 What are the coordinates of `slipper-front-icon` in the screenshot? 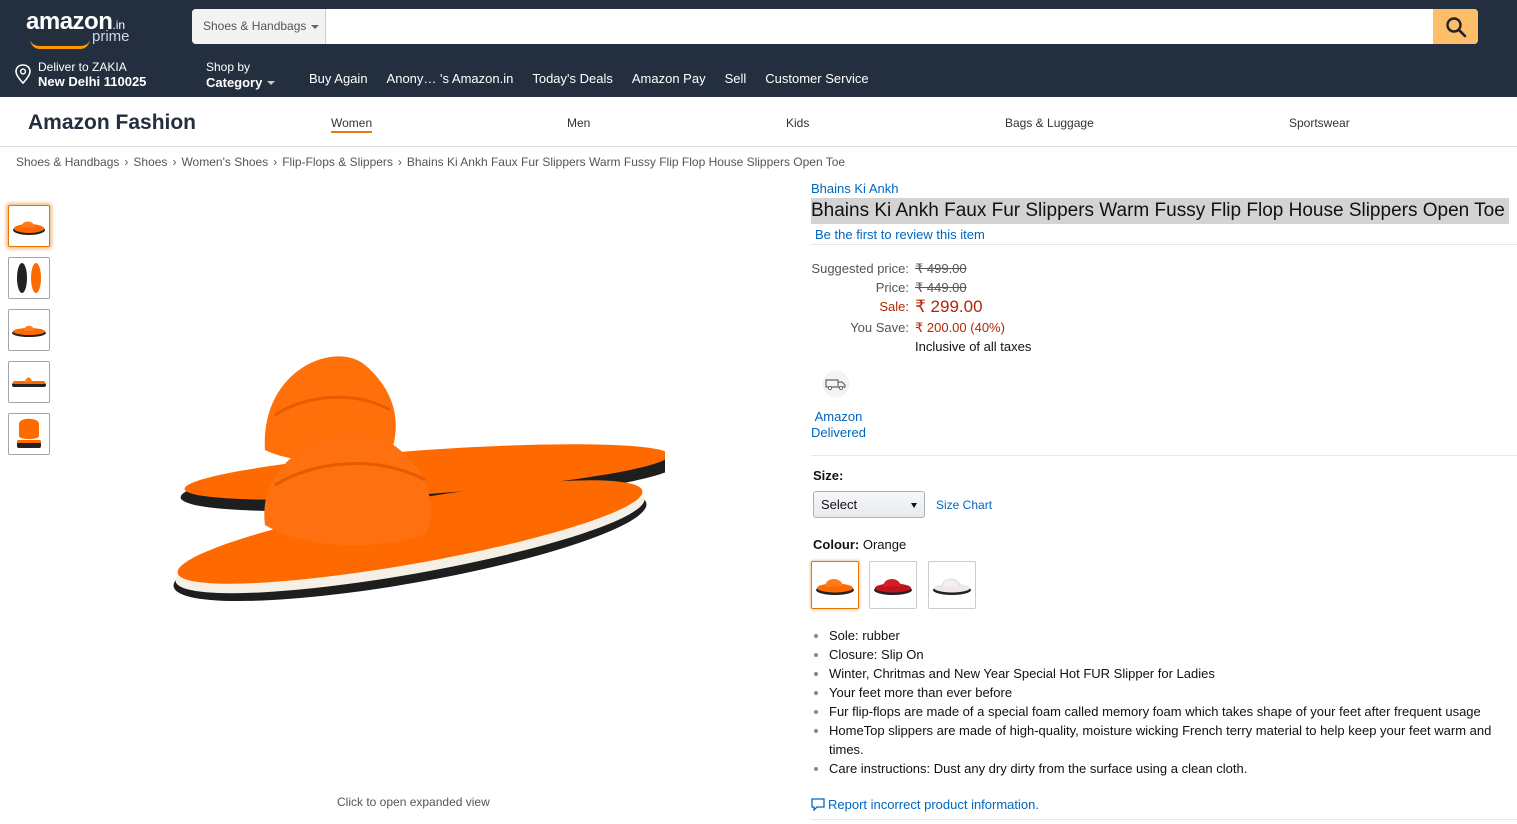 It's located at (29, 433).